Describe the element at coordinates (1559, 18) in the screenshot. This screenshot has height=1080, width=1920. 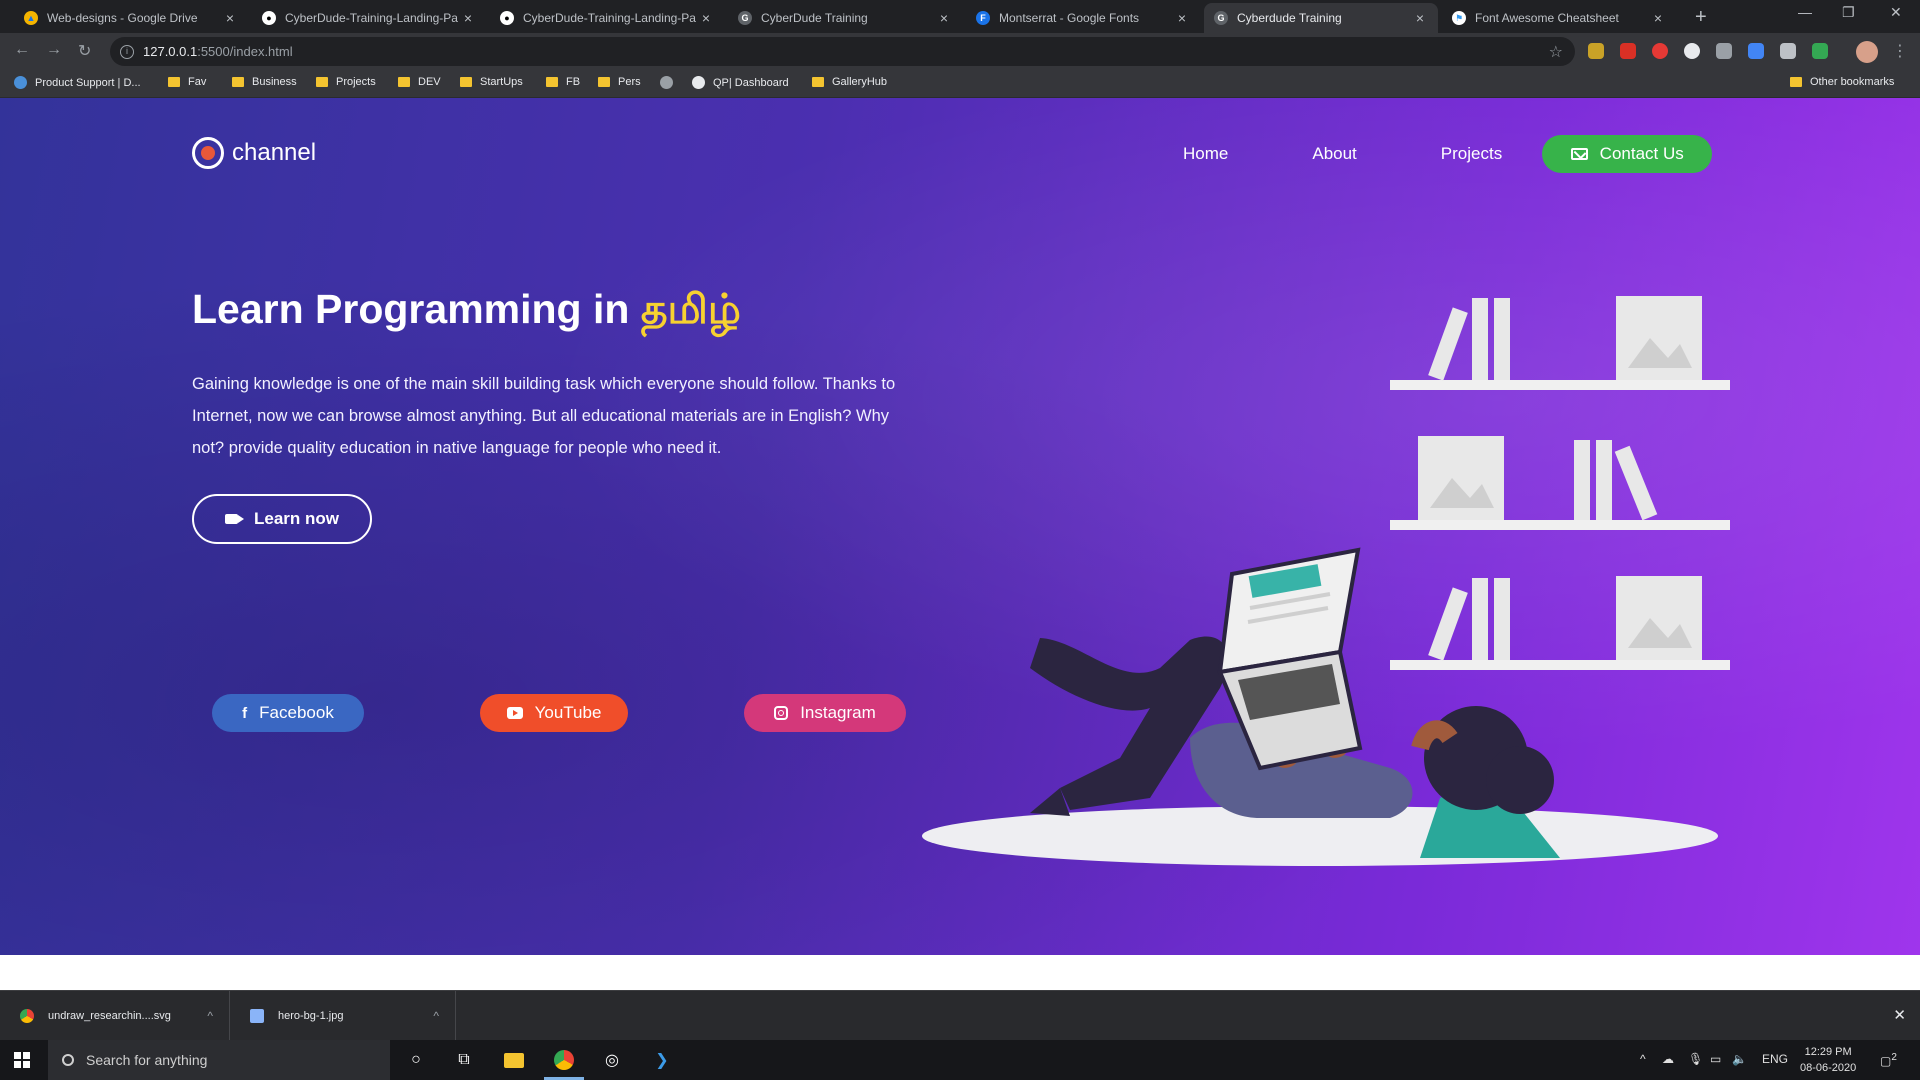
I see `tab-font-awesome: ⚑ Font Awesome Cheatsheet ×` at that location.